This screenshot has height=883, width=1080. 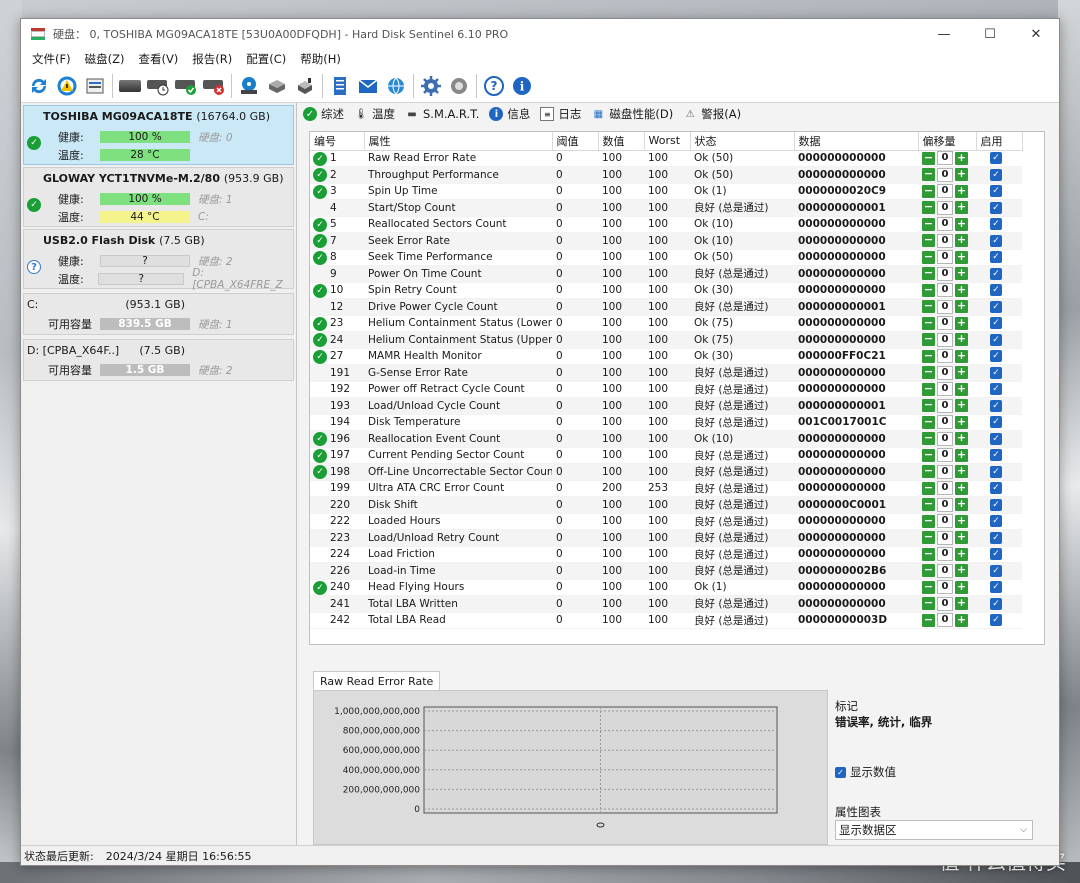 What do you see at coordinates (249, 86) in the screenshot?
I see `disk-surface-button` at bounding box center [249, 86].